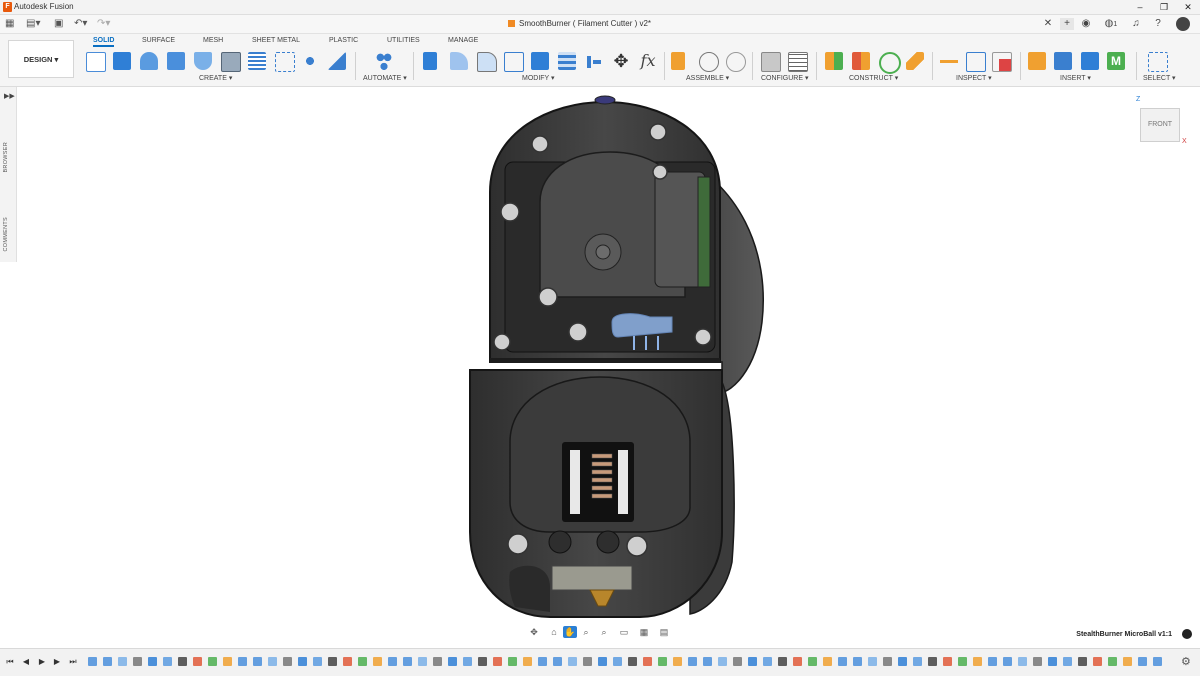  Describe the element at coordinates (915, 61) in the screenshot. I see `point-icon` at that location.